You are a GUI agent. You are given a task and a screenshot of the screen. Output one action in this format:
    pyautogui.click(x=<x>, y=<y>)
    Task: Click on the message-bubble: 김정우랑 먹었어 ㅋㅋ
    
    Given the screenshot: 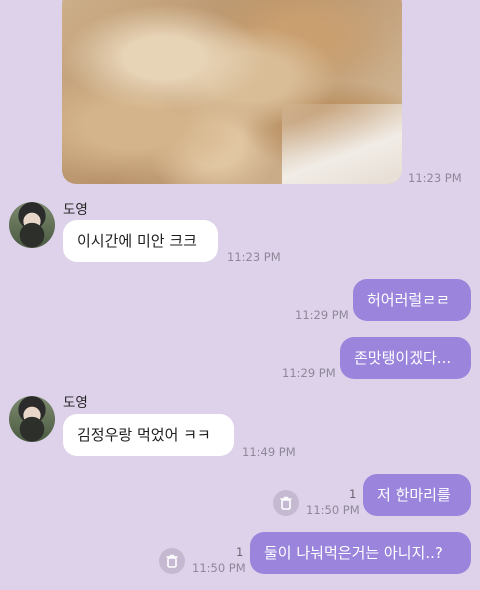 What is the action you would take?
    pyautogui.click(x=148, y=435)
    